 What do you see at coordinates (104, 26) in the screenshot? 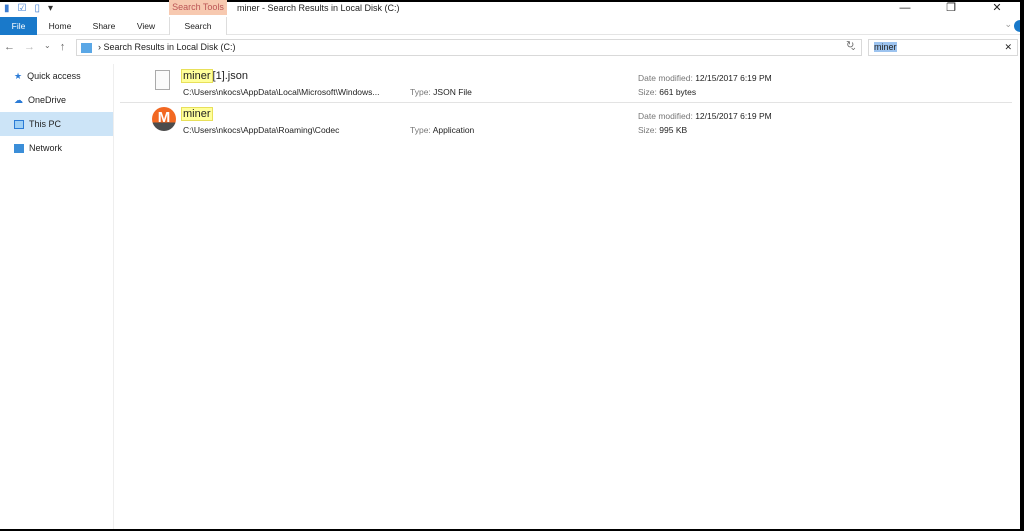
I see `tab-share: Share` at bounding box center [104, 26].